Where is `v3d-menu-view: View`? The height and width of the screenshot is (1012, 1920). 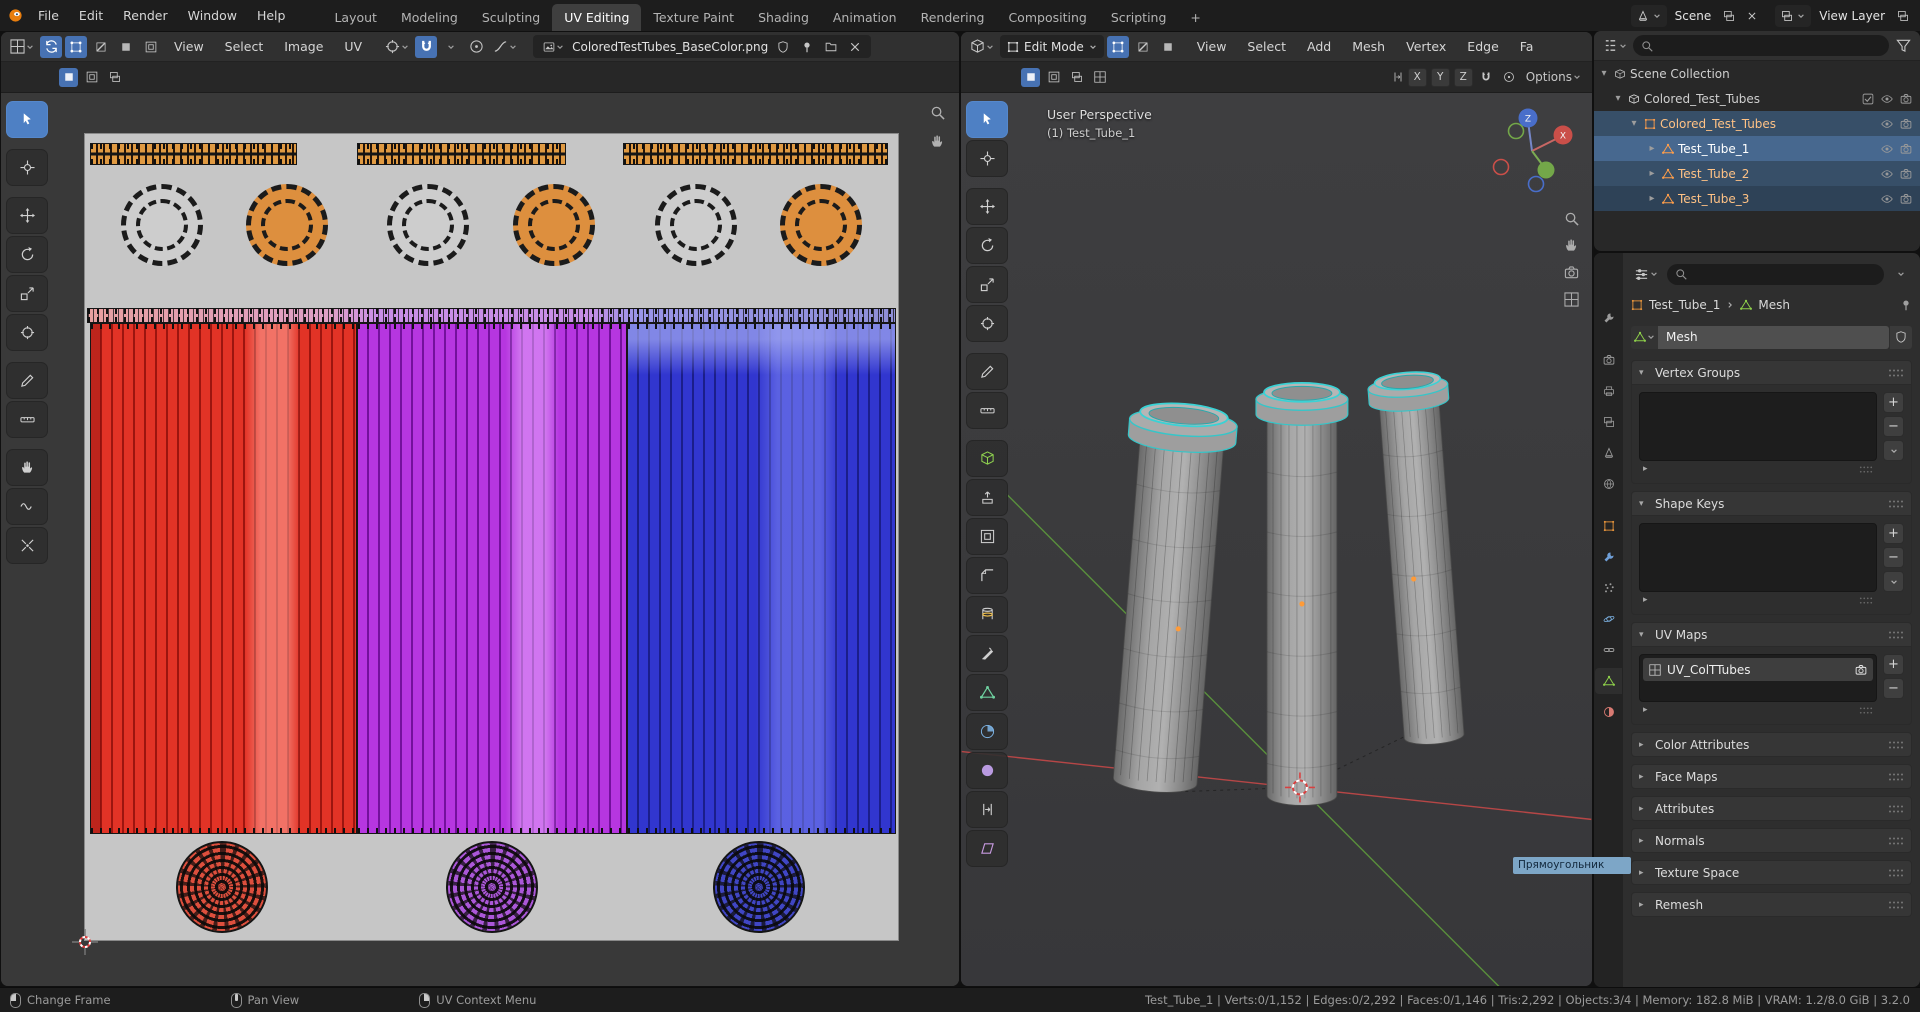 v3d-menu-view: View is located at coordinates (1212, 46).